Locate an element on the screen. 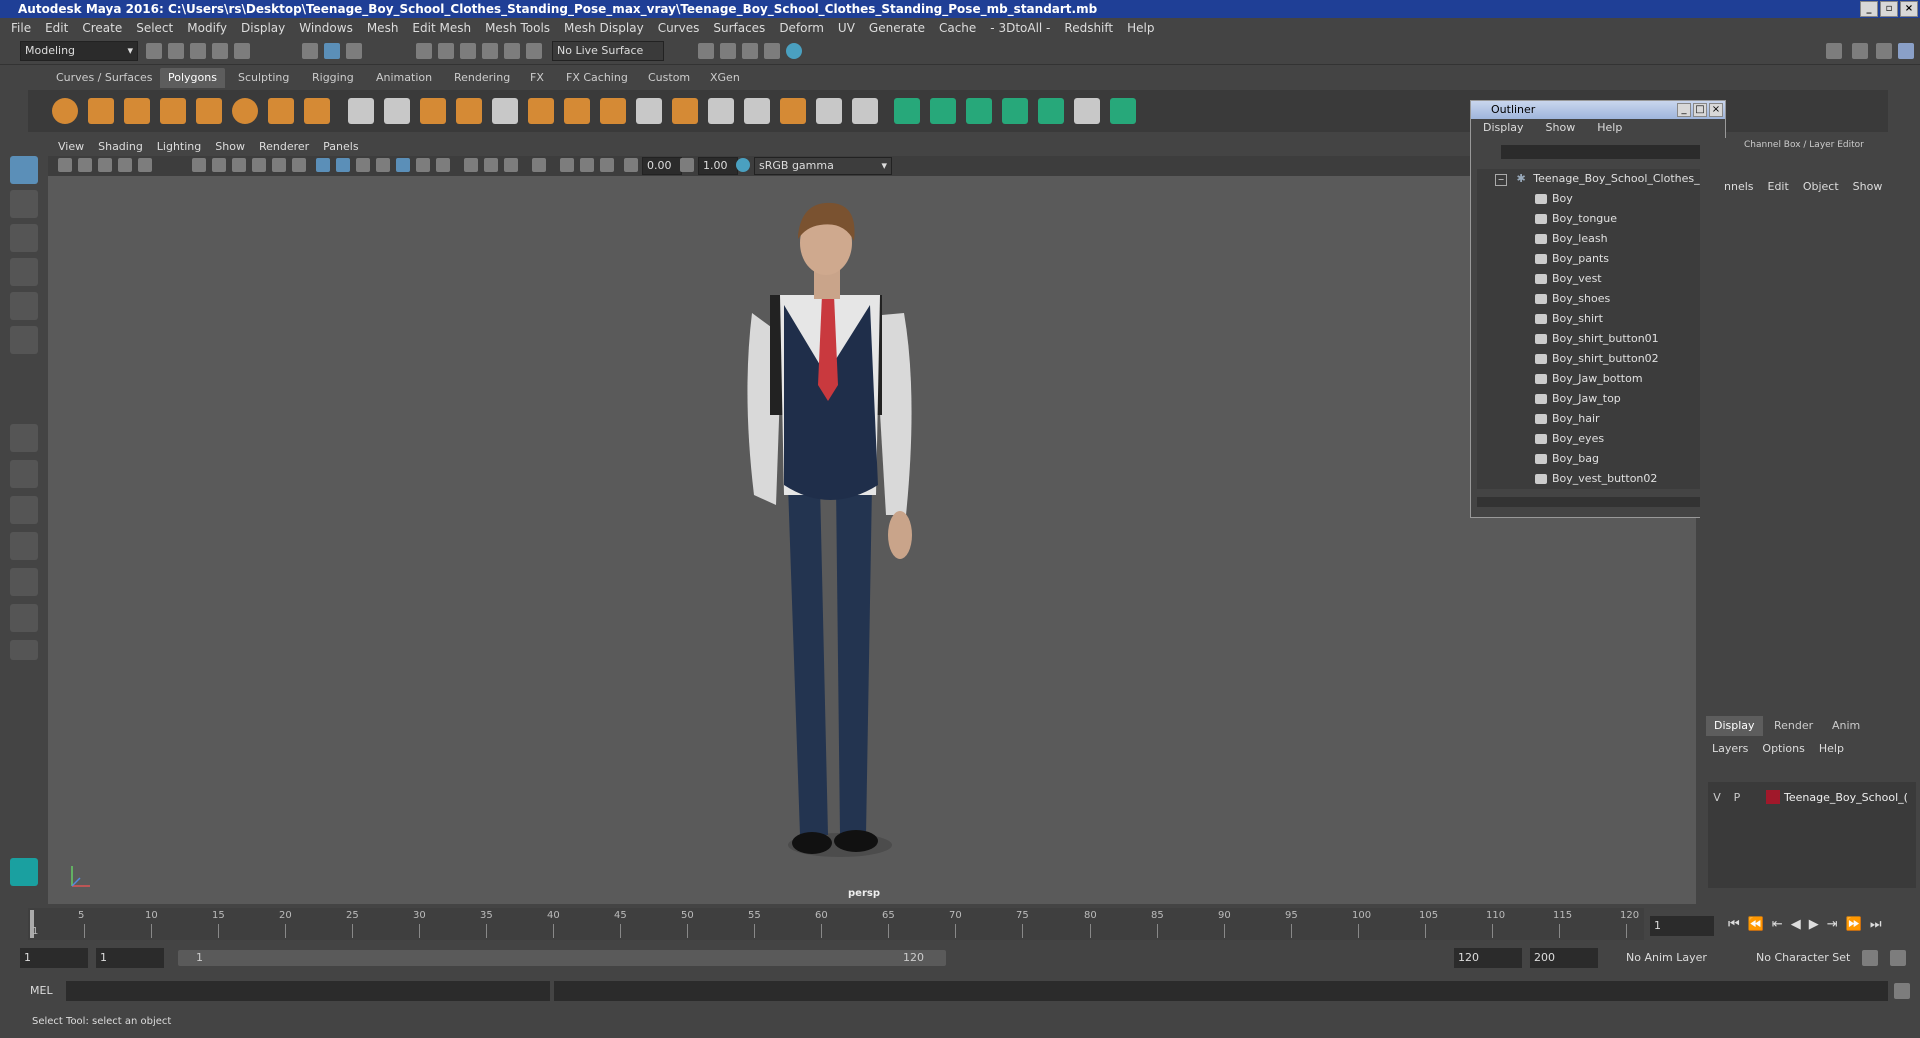  snap-curve-icon is located at coordinates (446, 51).